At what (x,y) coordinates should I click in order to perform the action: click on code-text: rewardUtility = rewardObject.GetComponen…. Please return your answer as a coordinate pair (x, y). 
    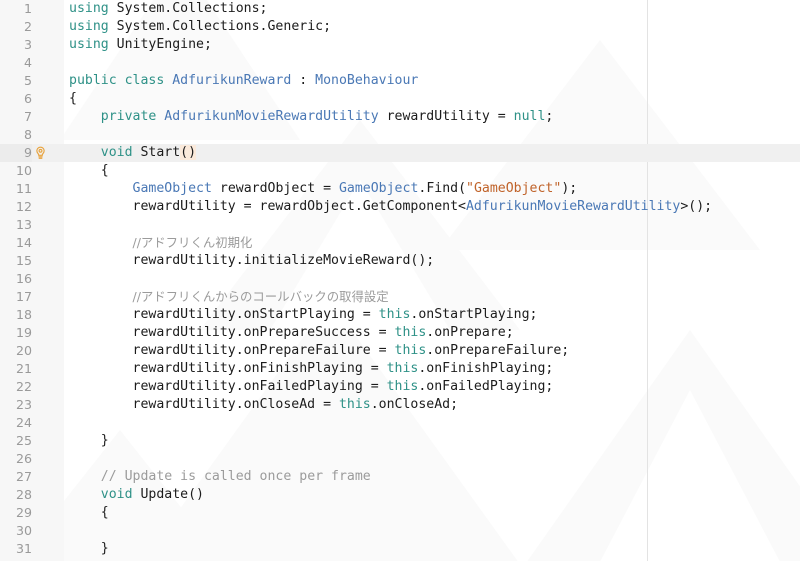
    Looking at the image, I should click on (391, 207).